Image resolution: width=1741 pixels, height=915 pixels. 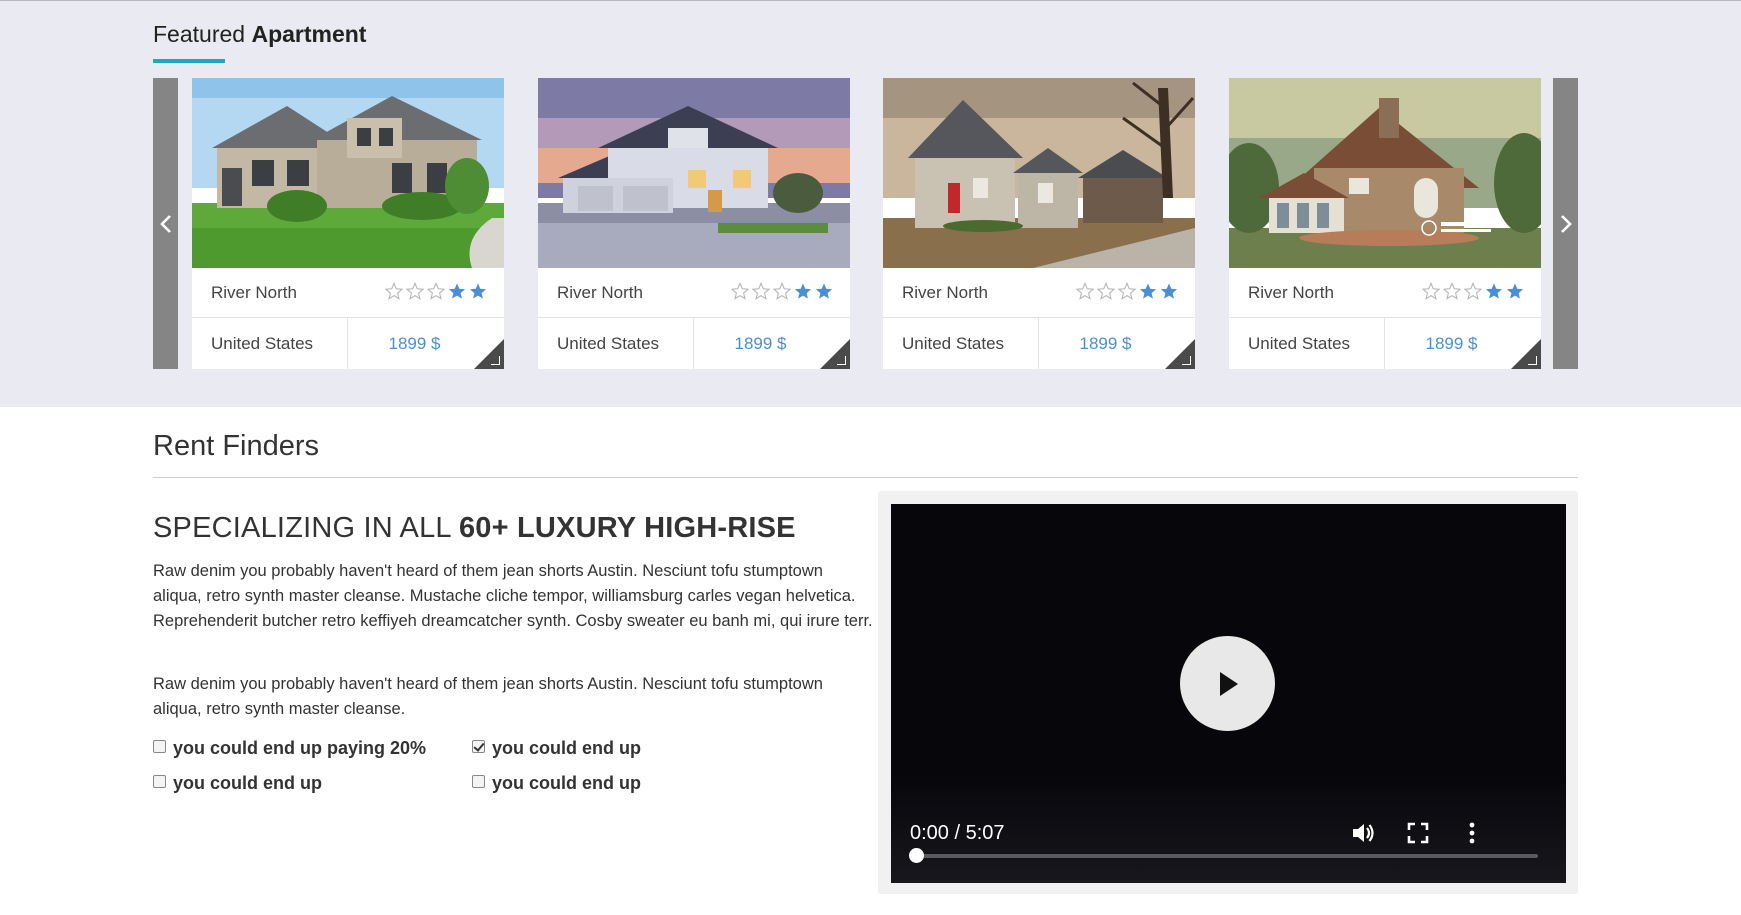 I want to click on headline-light: SPECIALIZING IN ALL, so click(x=306, y=528).